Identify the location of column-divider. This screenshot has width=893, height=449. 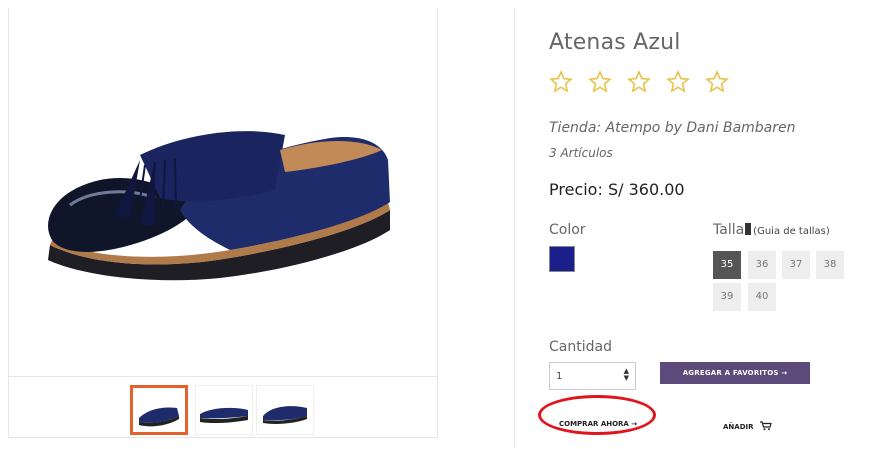
(514, 228).